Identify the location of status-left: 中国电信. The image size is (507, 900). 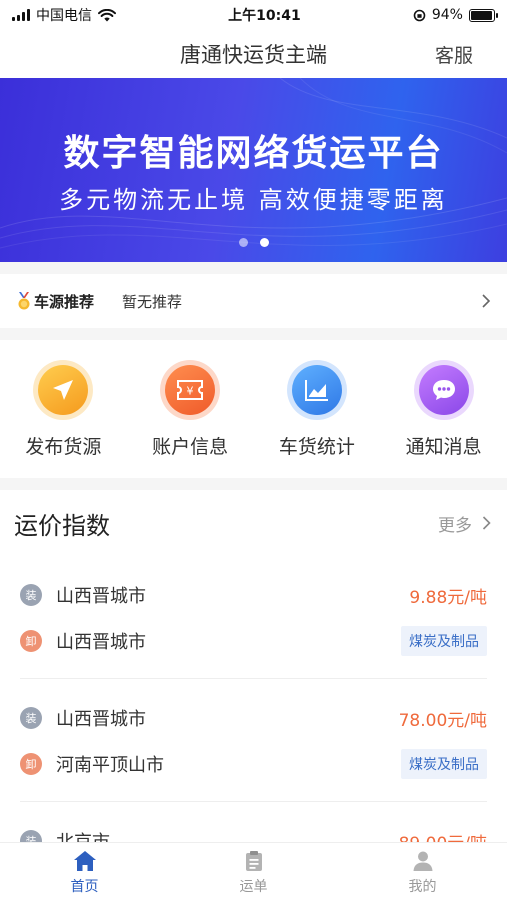
(64, 15).